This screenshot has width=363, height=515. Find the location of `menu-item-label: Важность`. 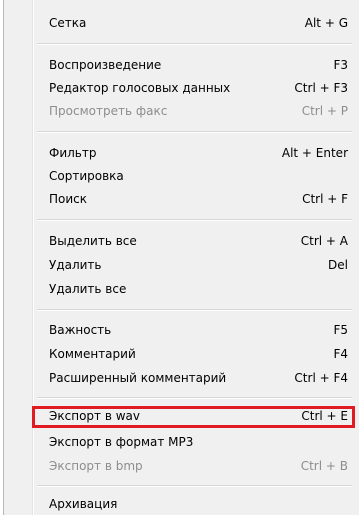

menu-item-label: Важность is located at coordinates (80, 330).